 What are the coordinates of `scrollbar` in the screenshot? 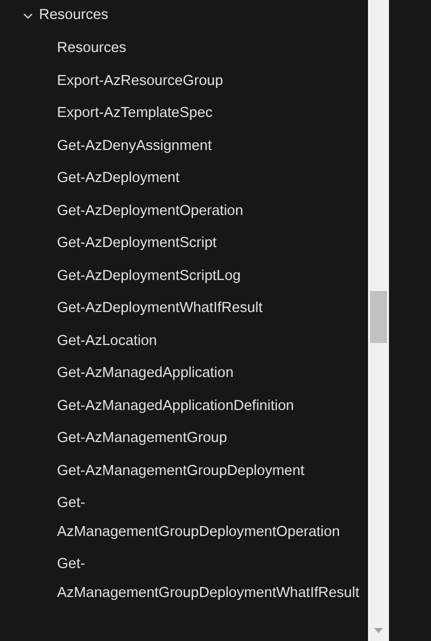 It's located at (378, 320).